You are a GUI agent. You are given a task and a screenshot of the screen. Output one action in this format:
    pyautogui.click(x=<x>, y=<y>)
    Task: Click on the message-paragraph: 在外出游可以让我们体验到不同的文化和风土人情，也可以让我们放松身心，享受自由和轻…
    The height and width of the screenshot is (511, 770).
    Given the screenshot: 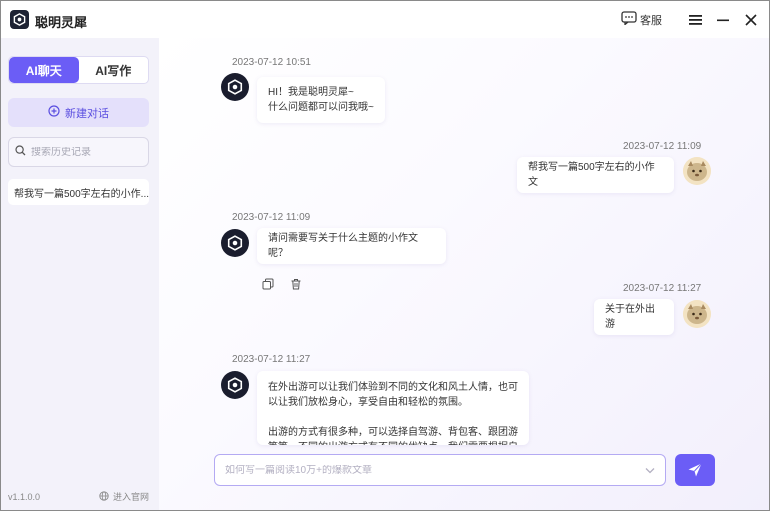 What is the action you would take?
    pyautogui.click(x=393, y=395)
    